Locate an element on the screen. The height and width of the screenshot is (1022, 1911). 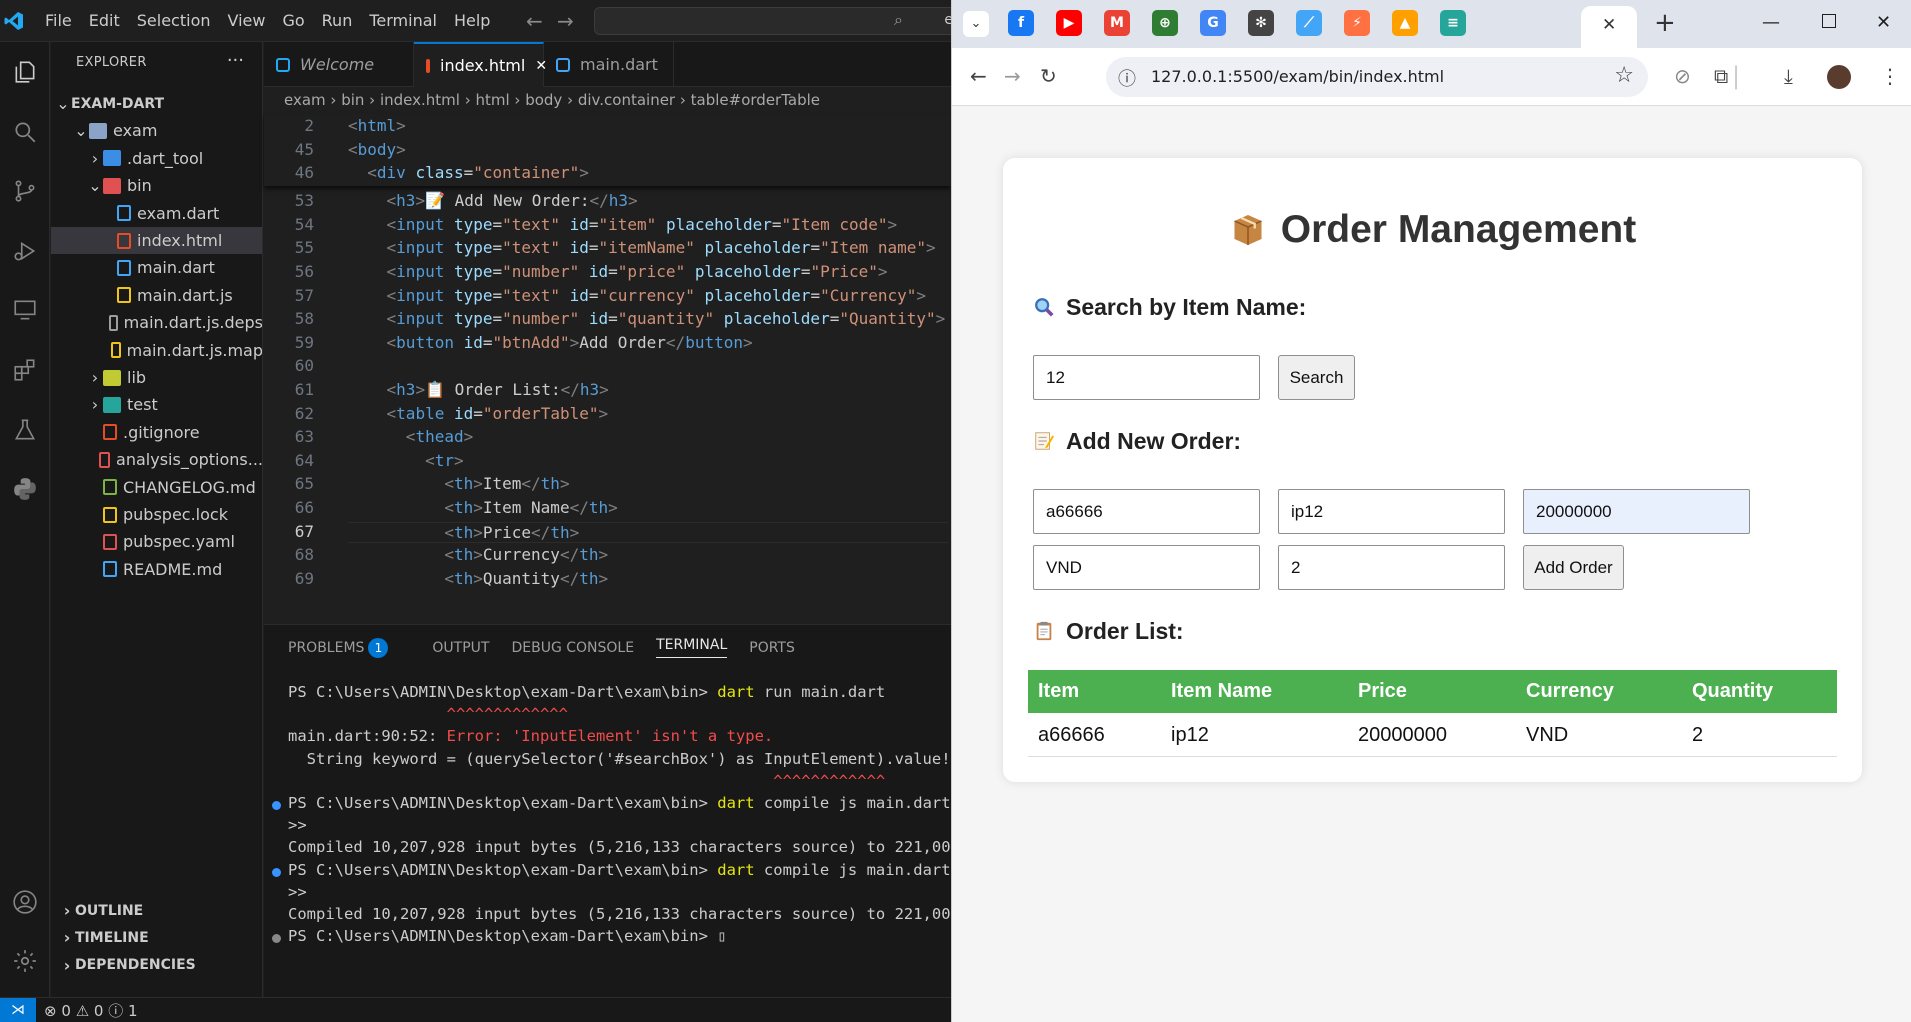
testing-icon is located at coordinates (25, 430).